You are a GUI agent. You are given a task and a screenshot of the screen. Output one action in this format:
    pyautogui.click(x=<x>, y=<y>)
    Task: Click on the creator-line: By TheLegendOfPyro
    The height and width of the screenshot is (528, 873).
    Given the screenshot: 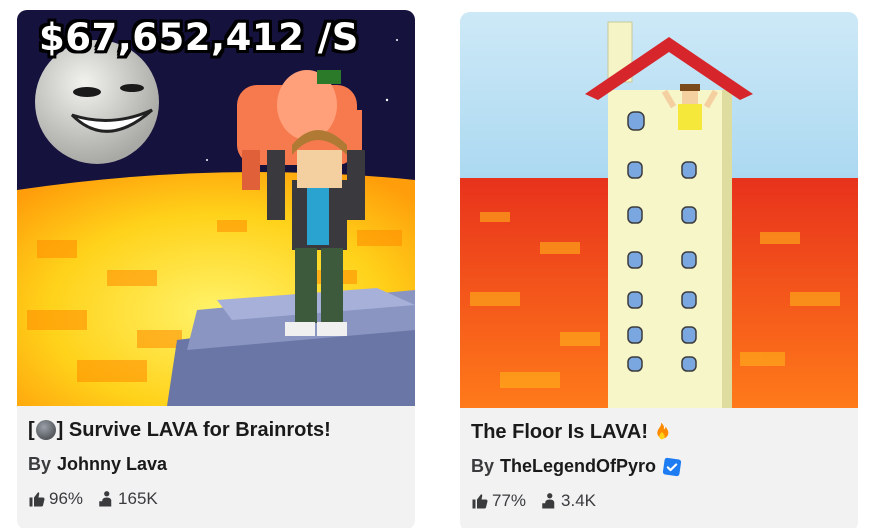 What is the action you would take?
    pyautogui.click(x=659, y=466)
    